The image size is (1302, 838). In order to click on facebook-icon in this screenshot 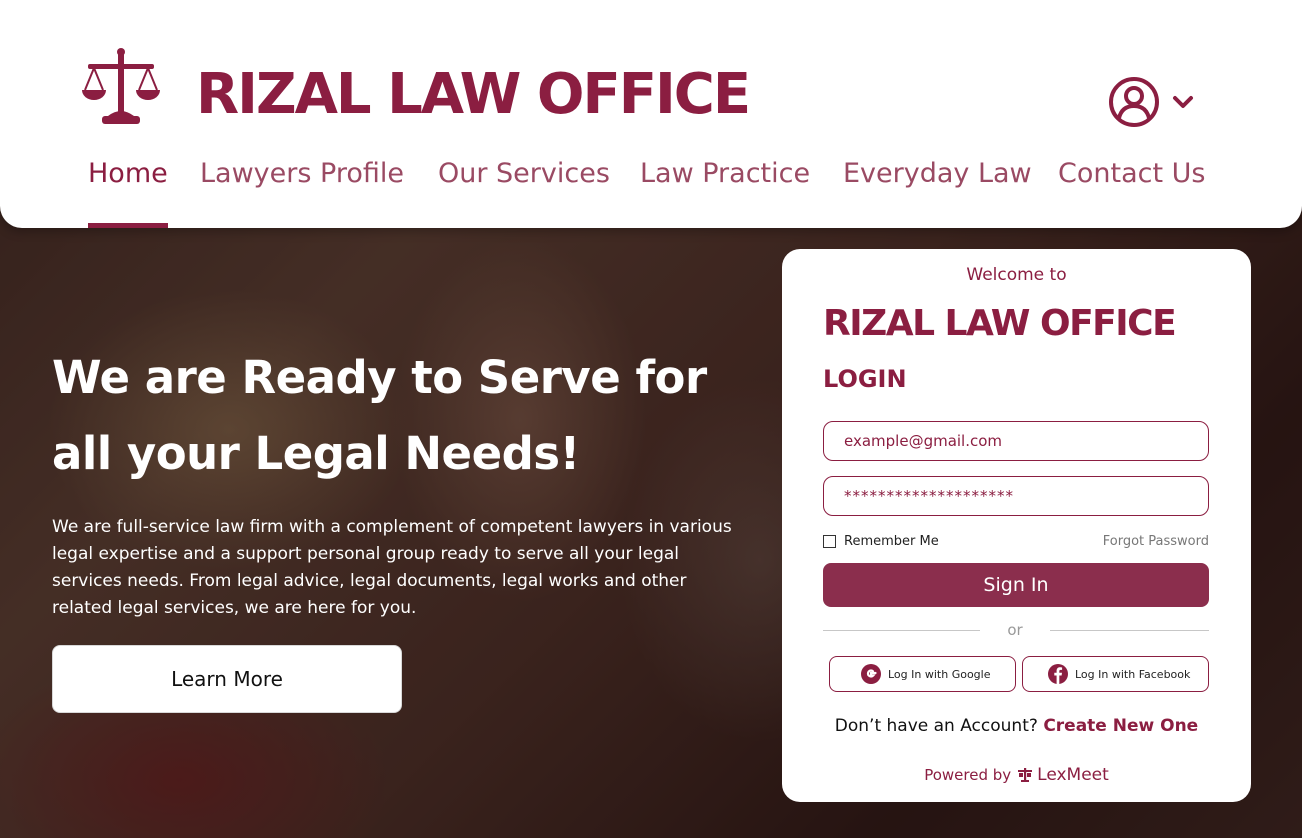, I will do `click(1058, 674)`.